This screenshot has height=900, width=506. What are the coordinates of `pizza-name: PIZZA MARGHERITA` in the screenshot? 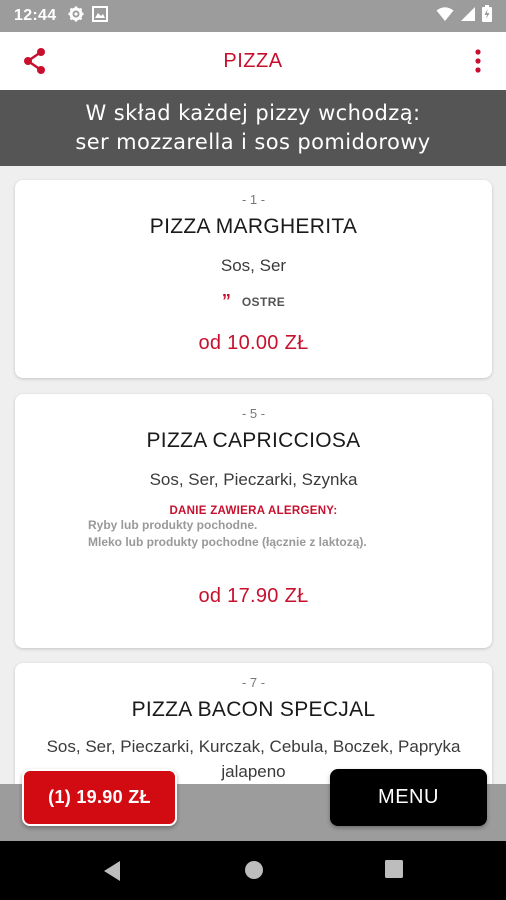 It's located at (253, 226).